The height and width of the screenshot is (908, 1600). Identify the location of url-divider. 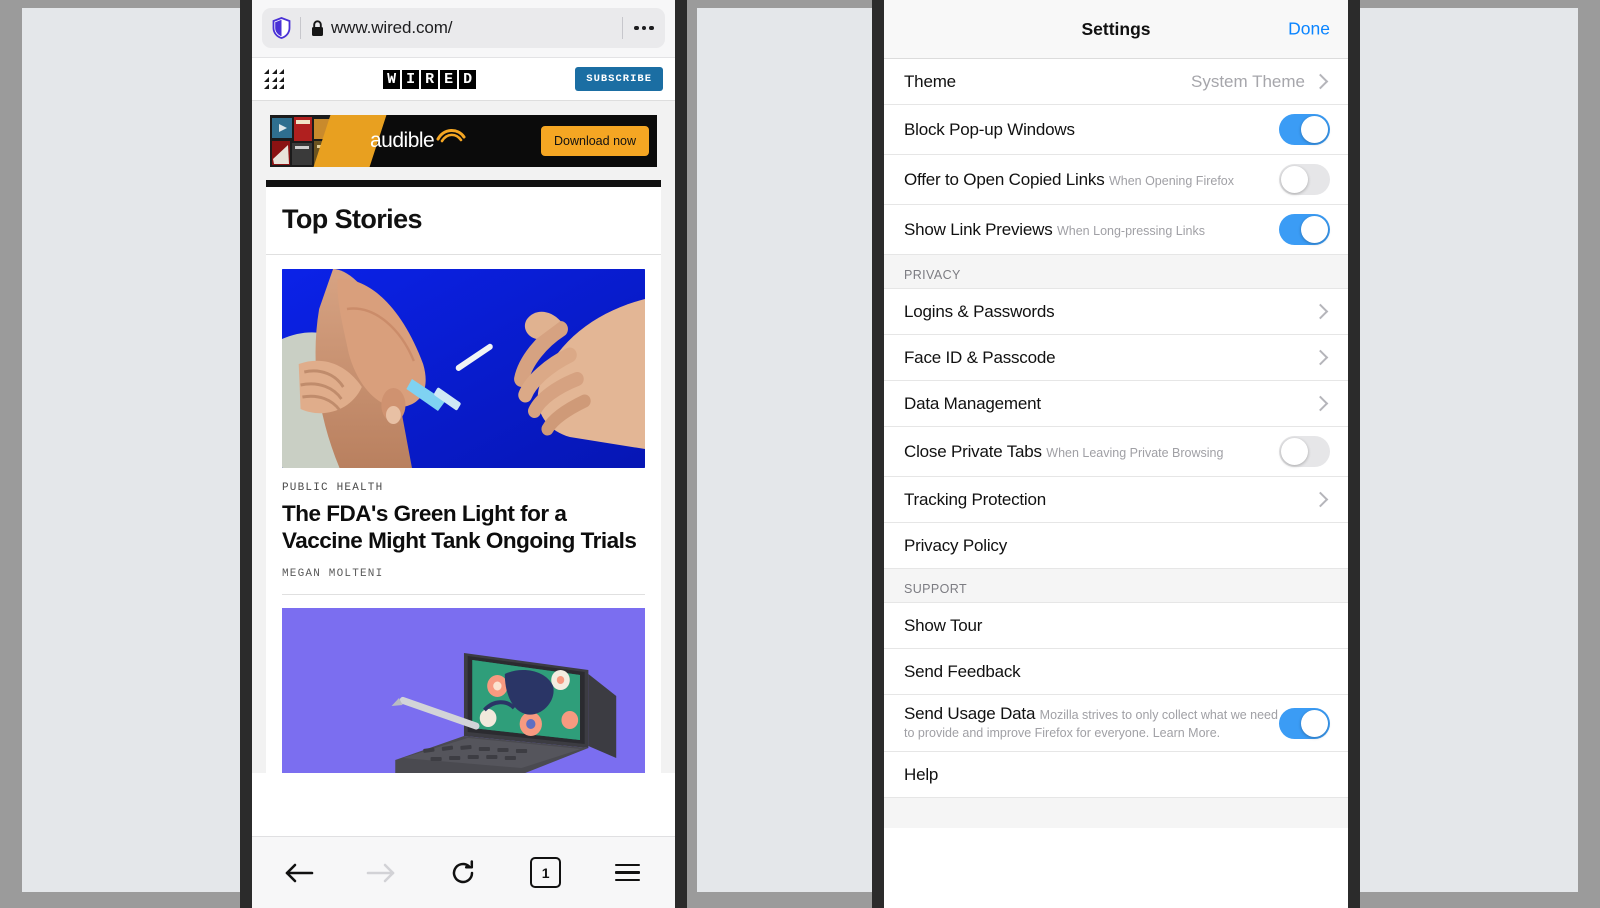
(300, 28).